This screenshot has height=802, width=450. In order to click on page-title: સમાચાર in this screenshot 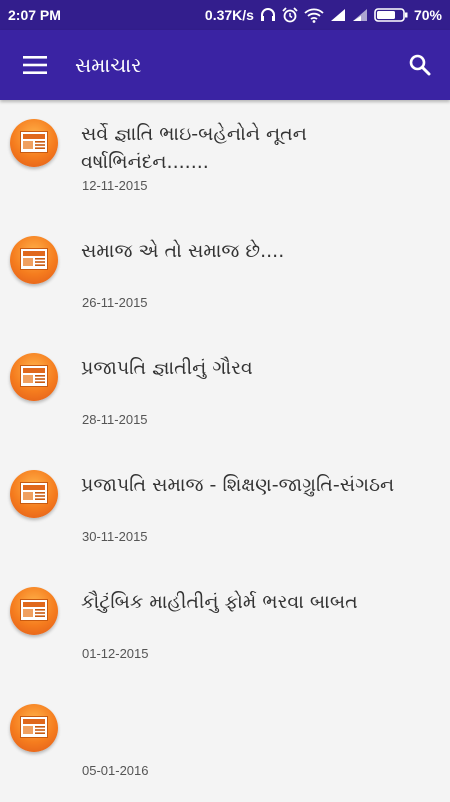, I will do `click(108, 65)`.